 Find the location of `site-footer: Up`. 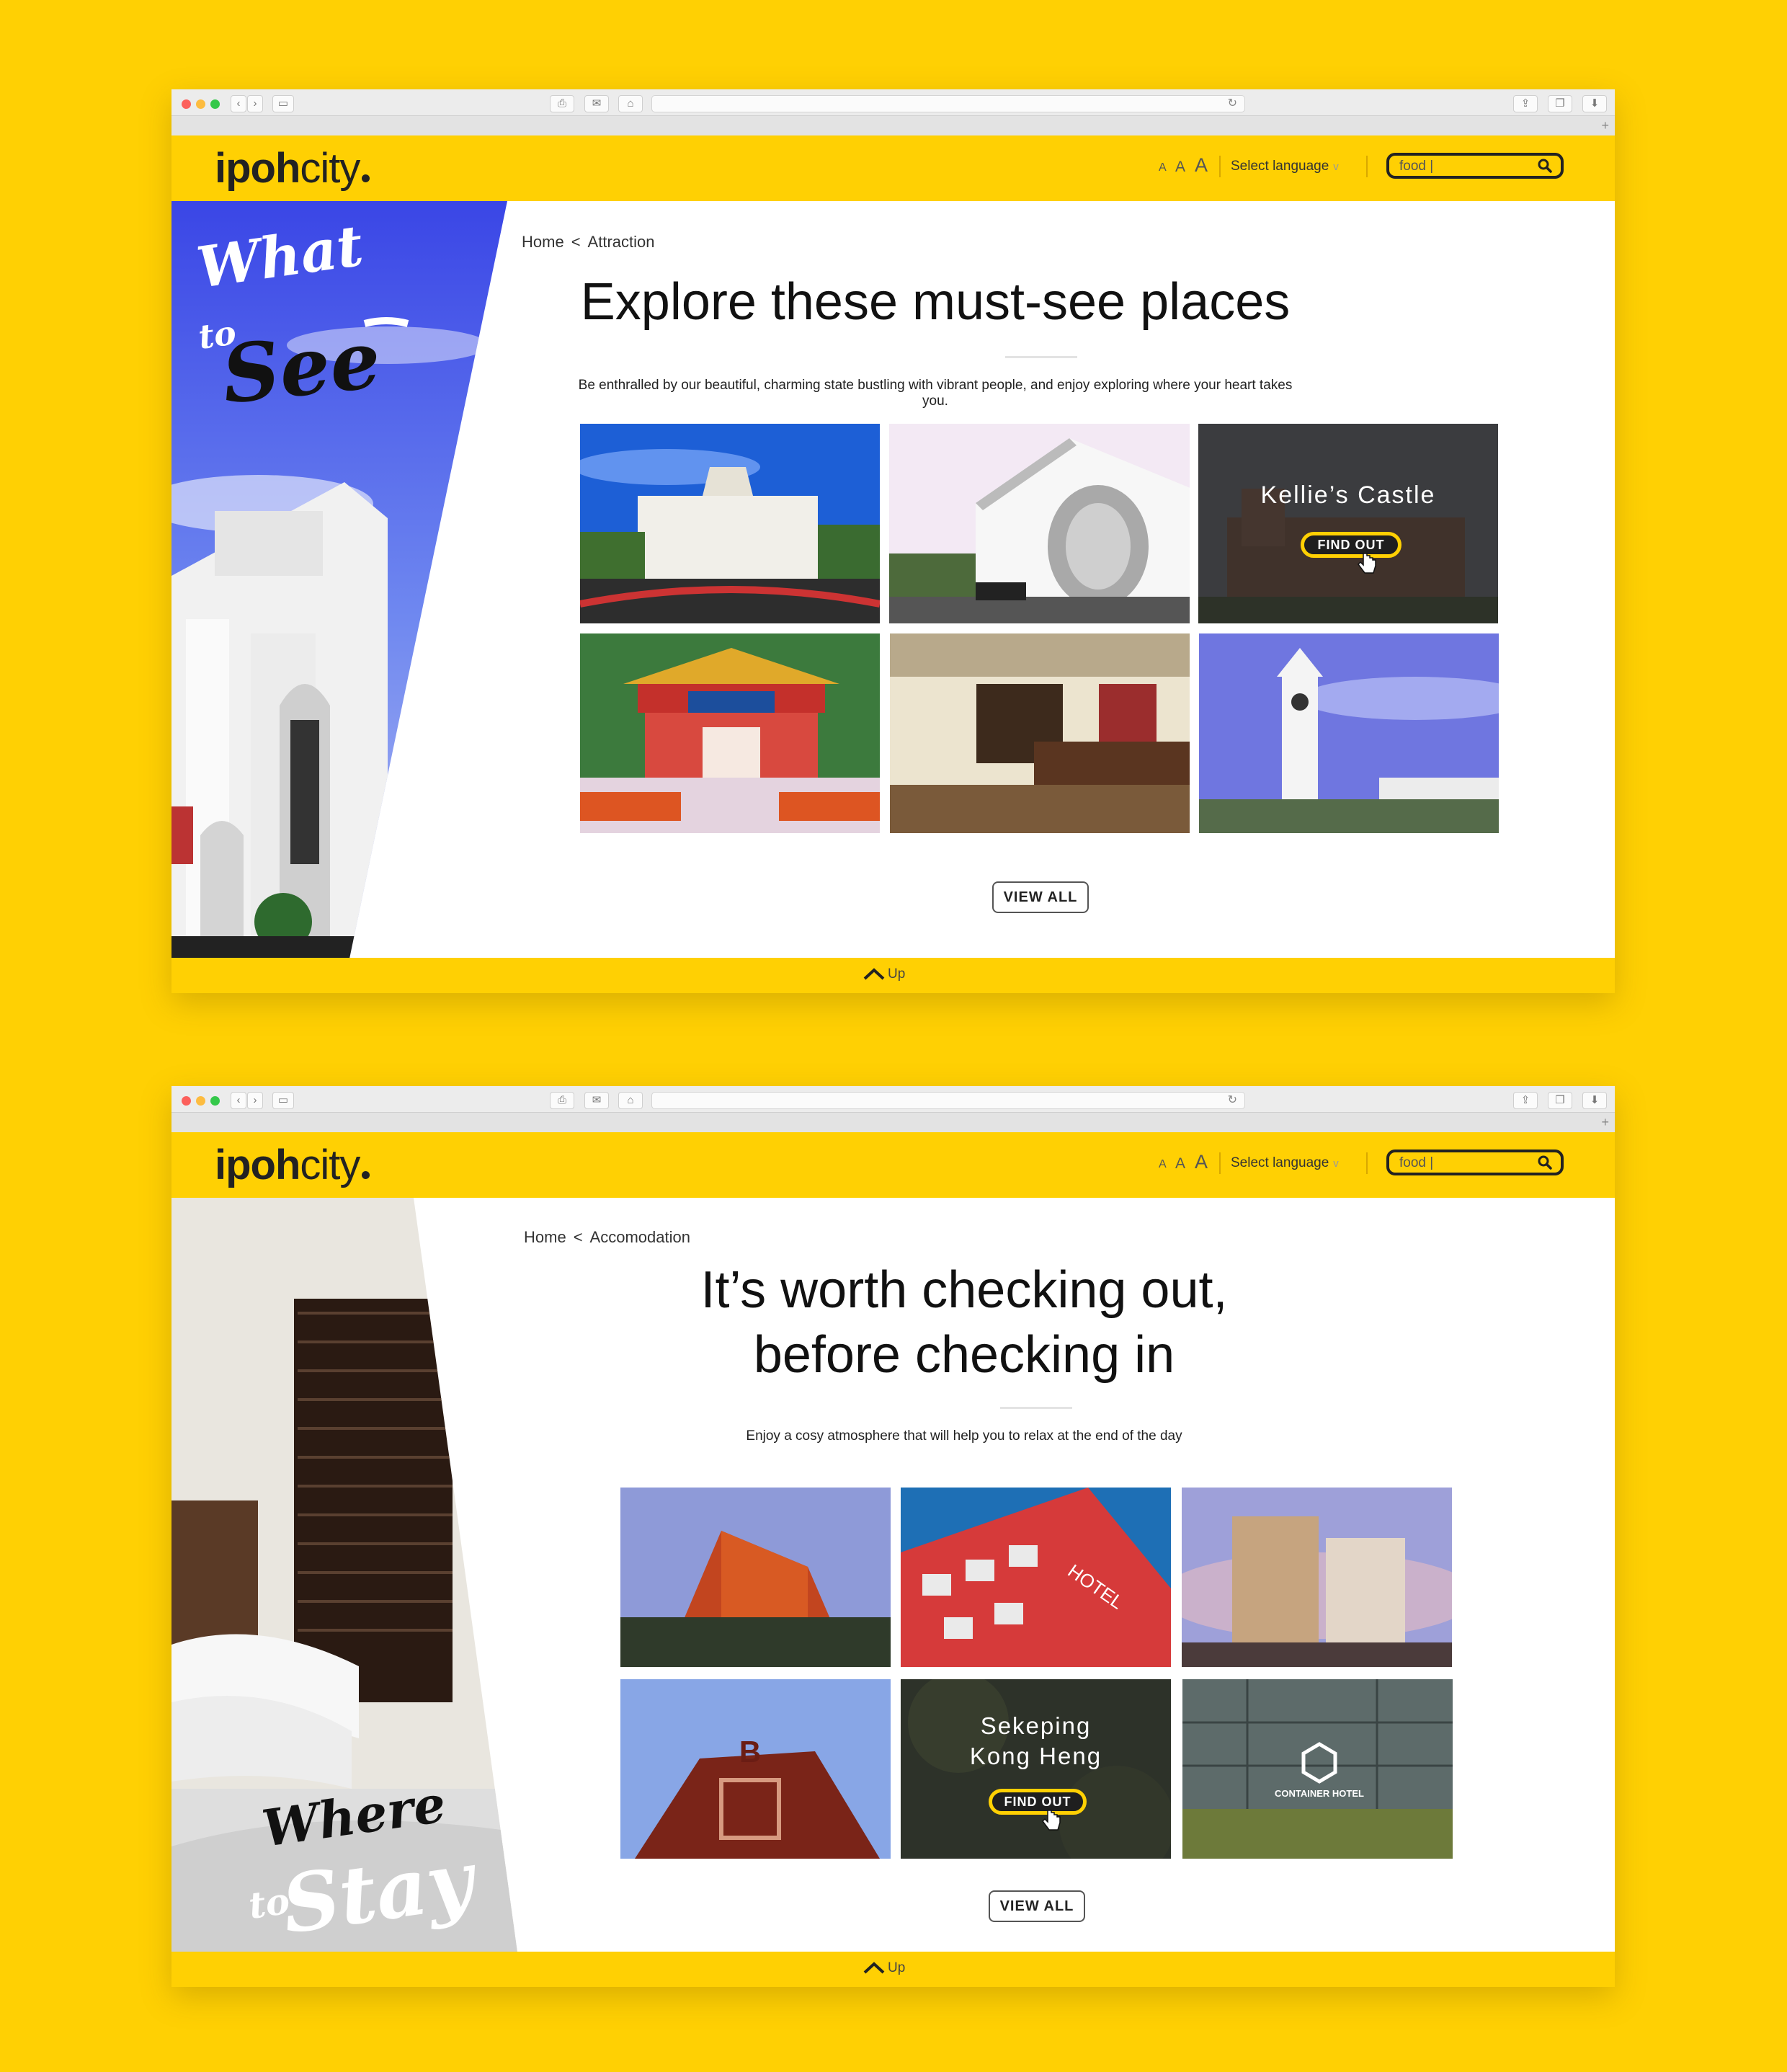

site-footer: Up is located at coordinates (893, 1969).